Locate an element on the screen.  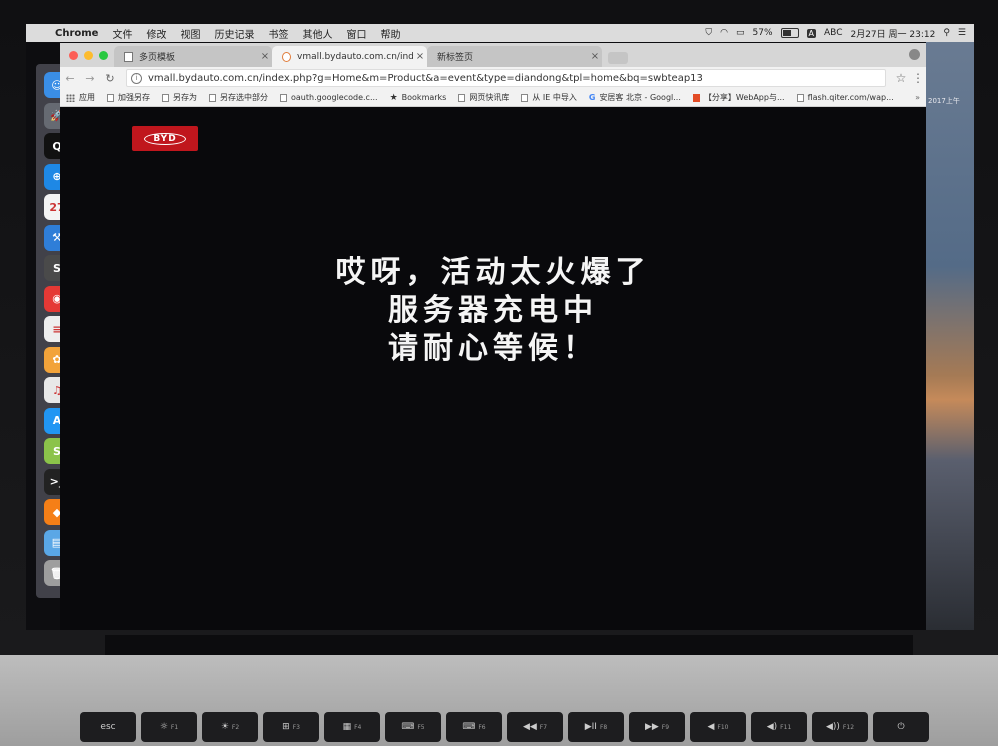
key-fn-label: F5 is located at coordinates (421, 727).